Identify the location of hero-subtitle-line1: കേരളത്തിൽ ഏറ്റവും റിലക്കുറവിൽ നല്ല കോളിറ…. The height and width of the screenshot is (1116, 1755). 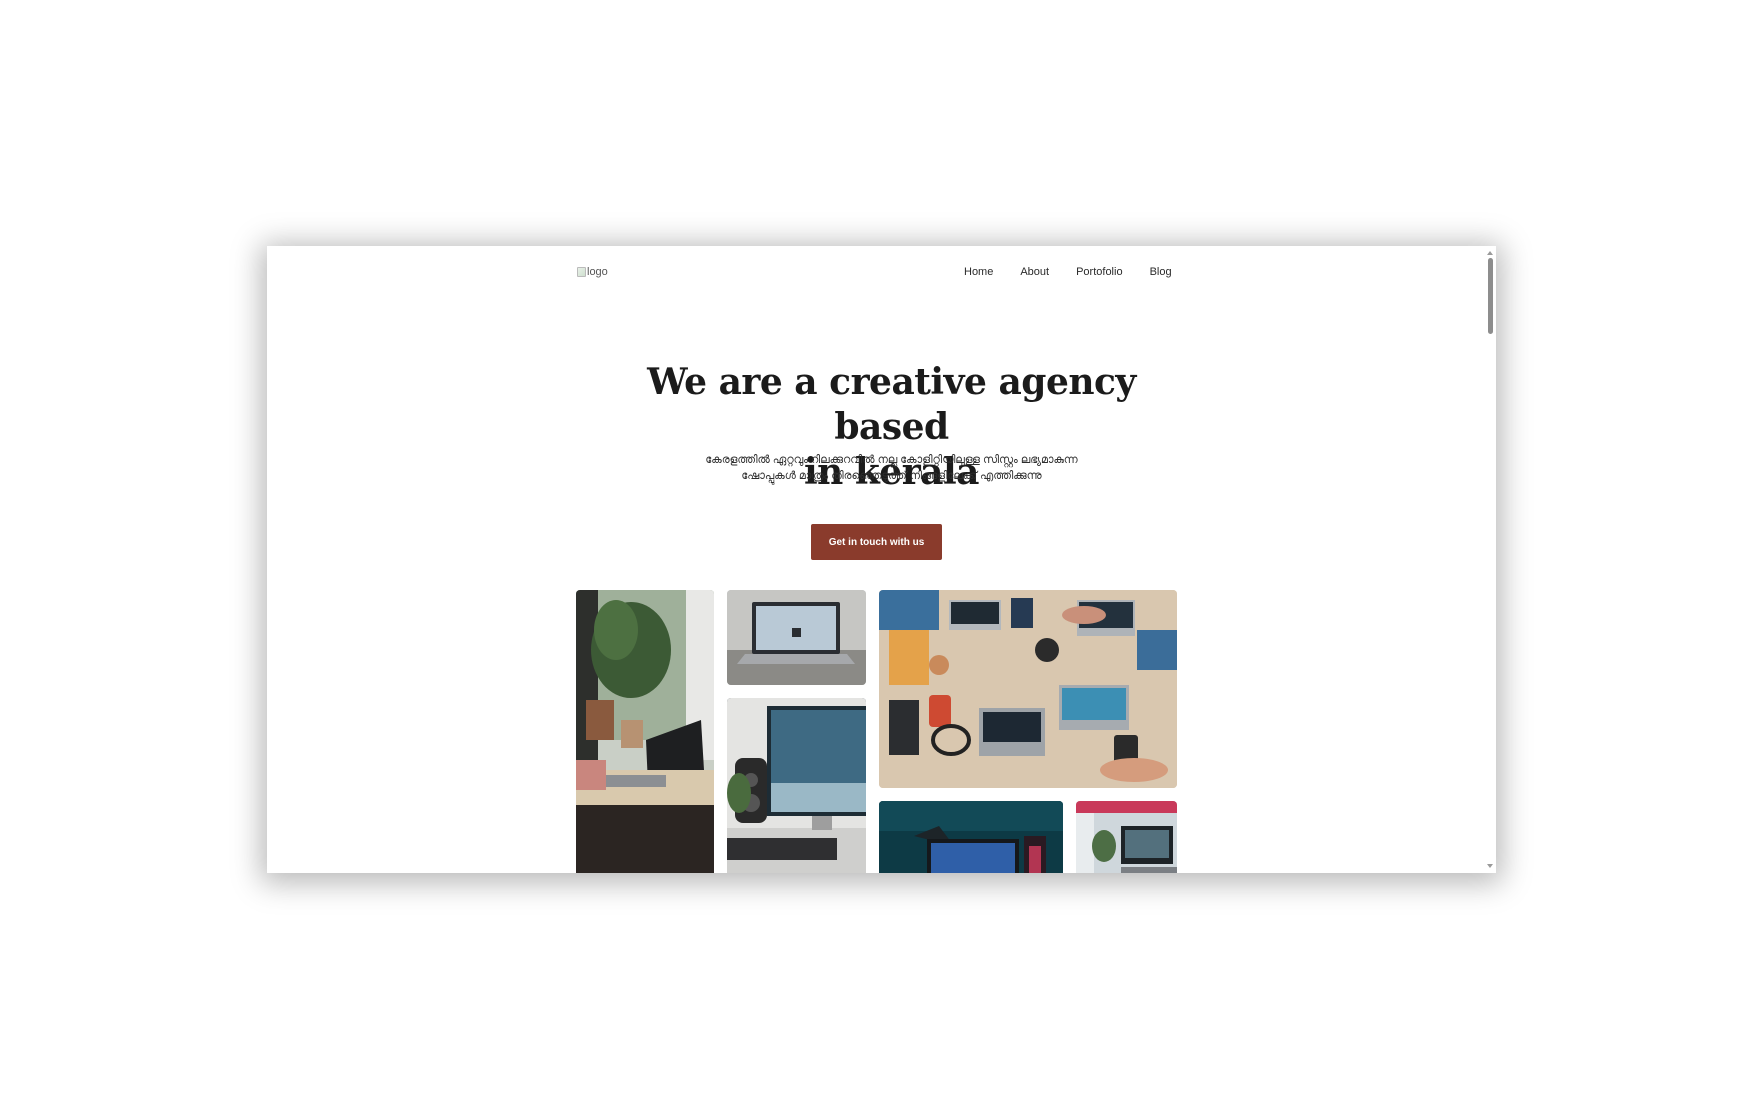
(891, 460).